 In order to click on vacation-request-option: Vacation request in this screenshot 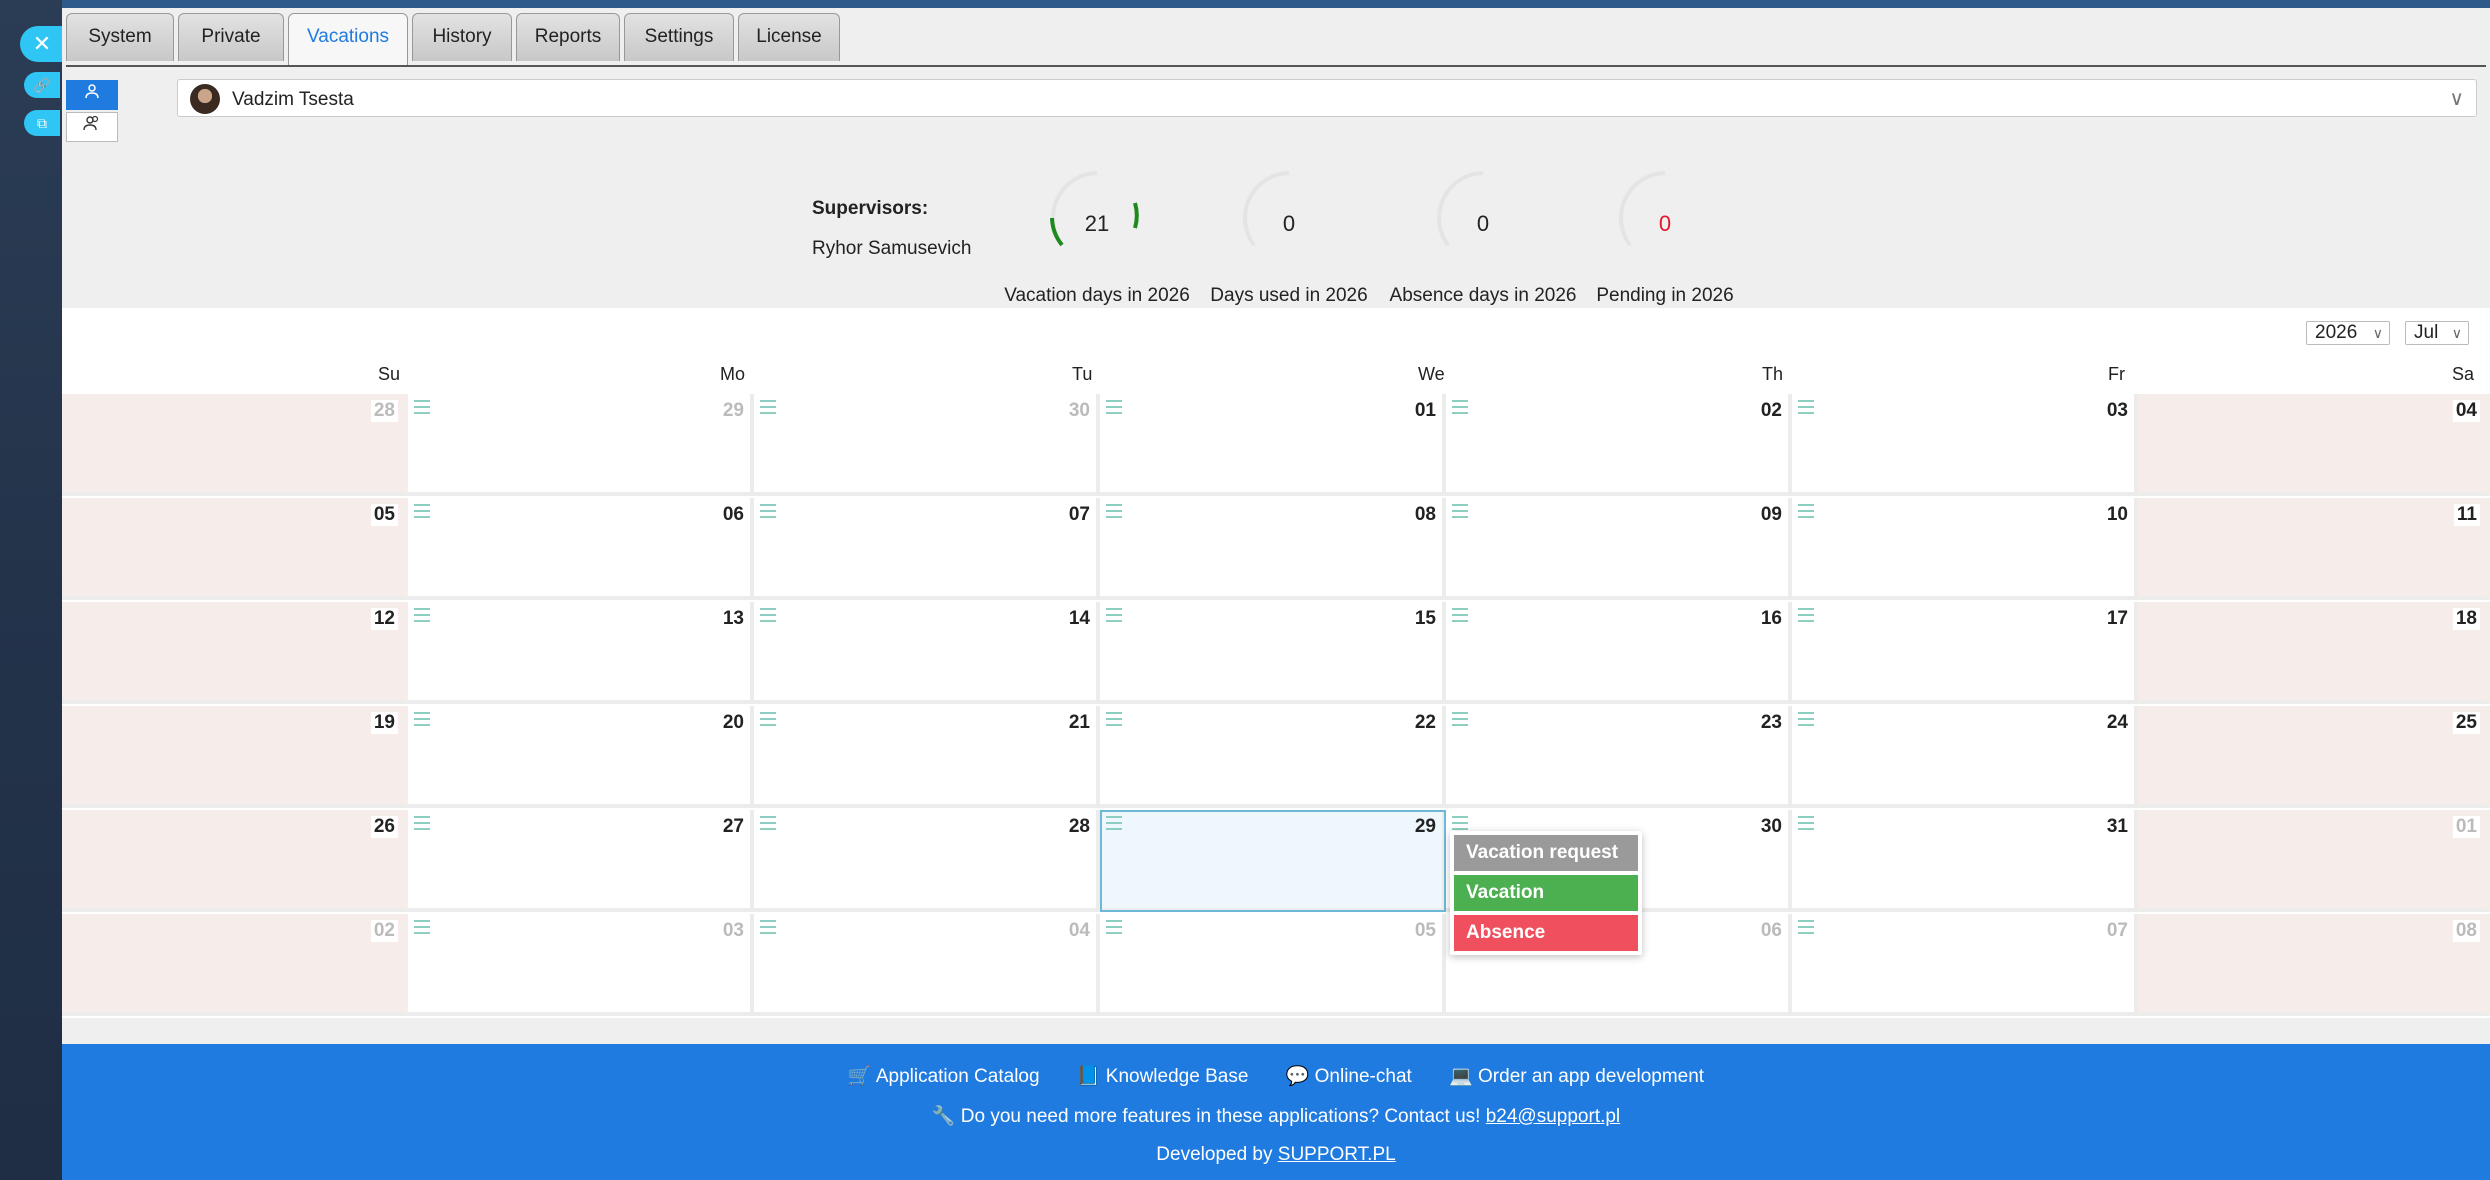, I will do `click(1546, 853)`.